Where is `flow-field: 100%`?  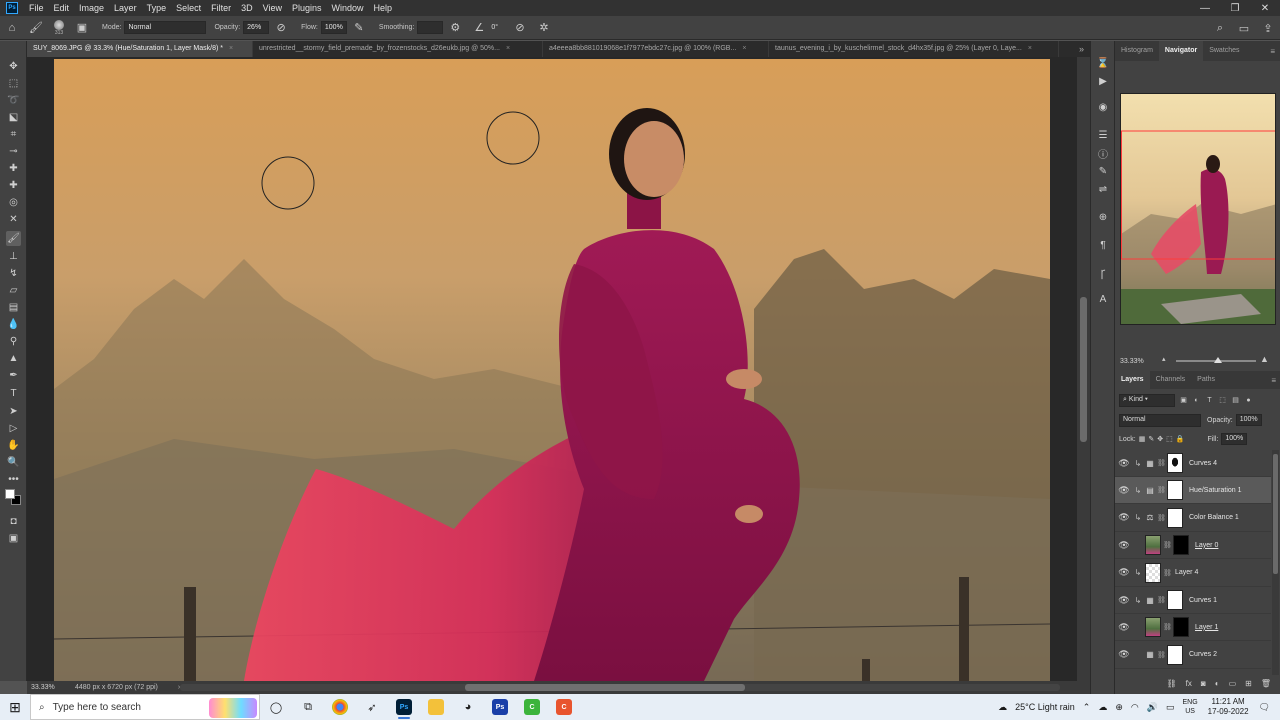 flow-field: 100% is located at coordinates (333, 27).